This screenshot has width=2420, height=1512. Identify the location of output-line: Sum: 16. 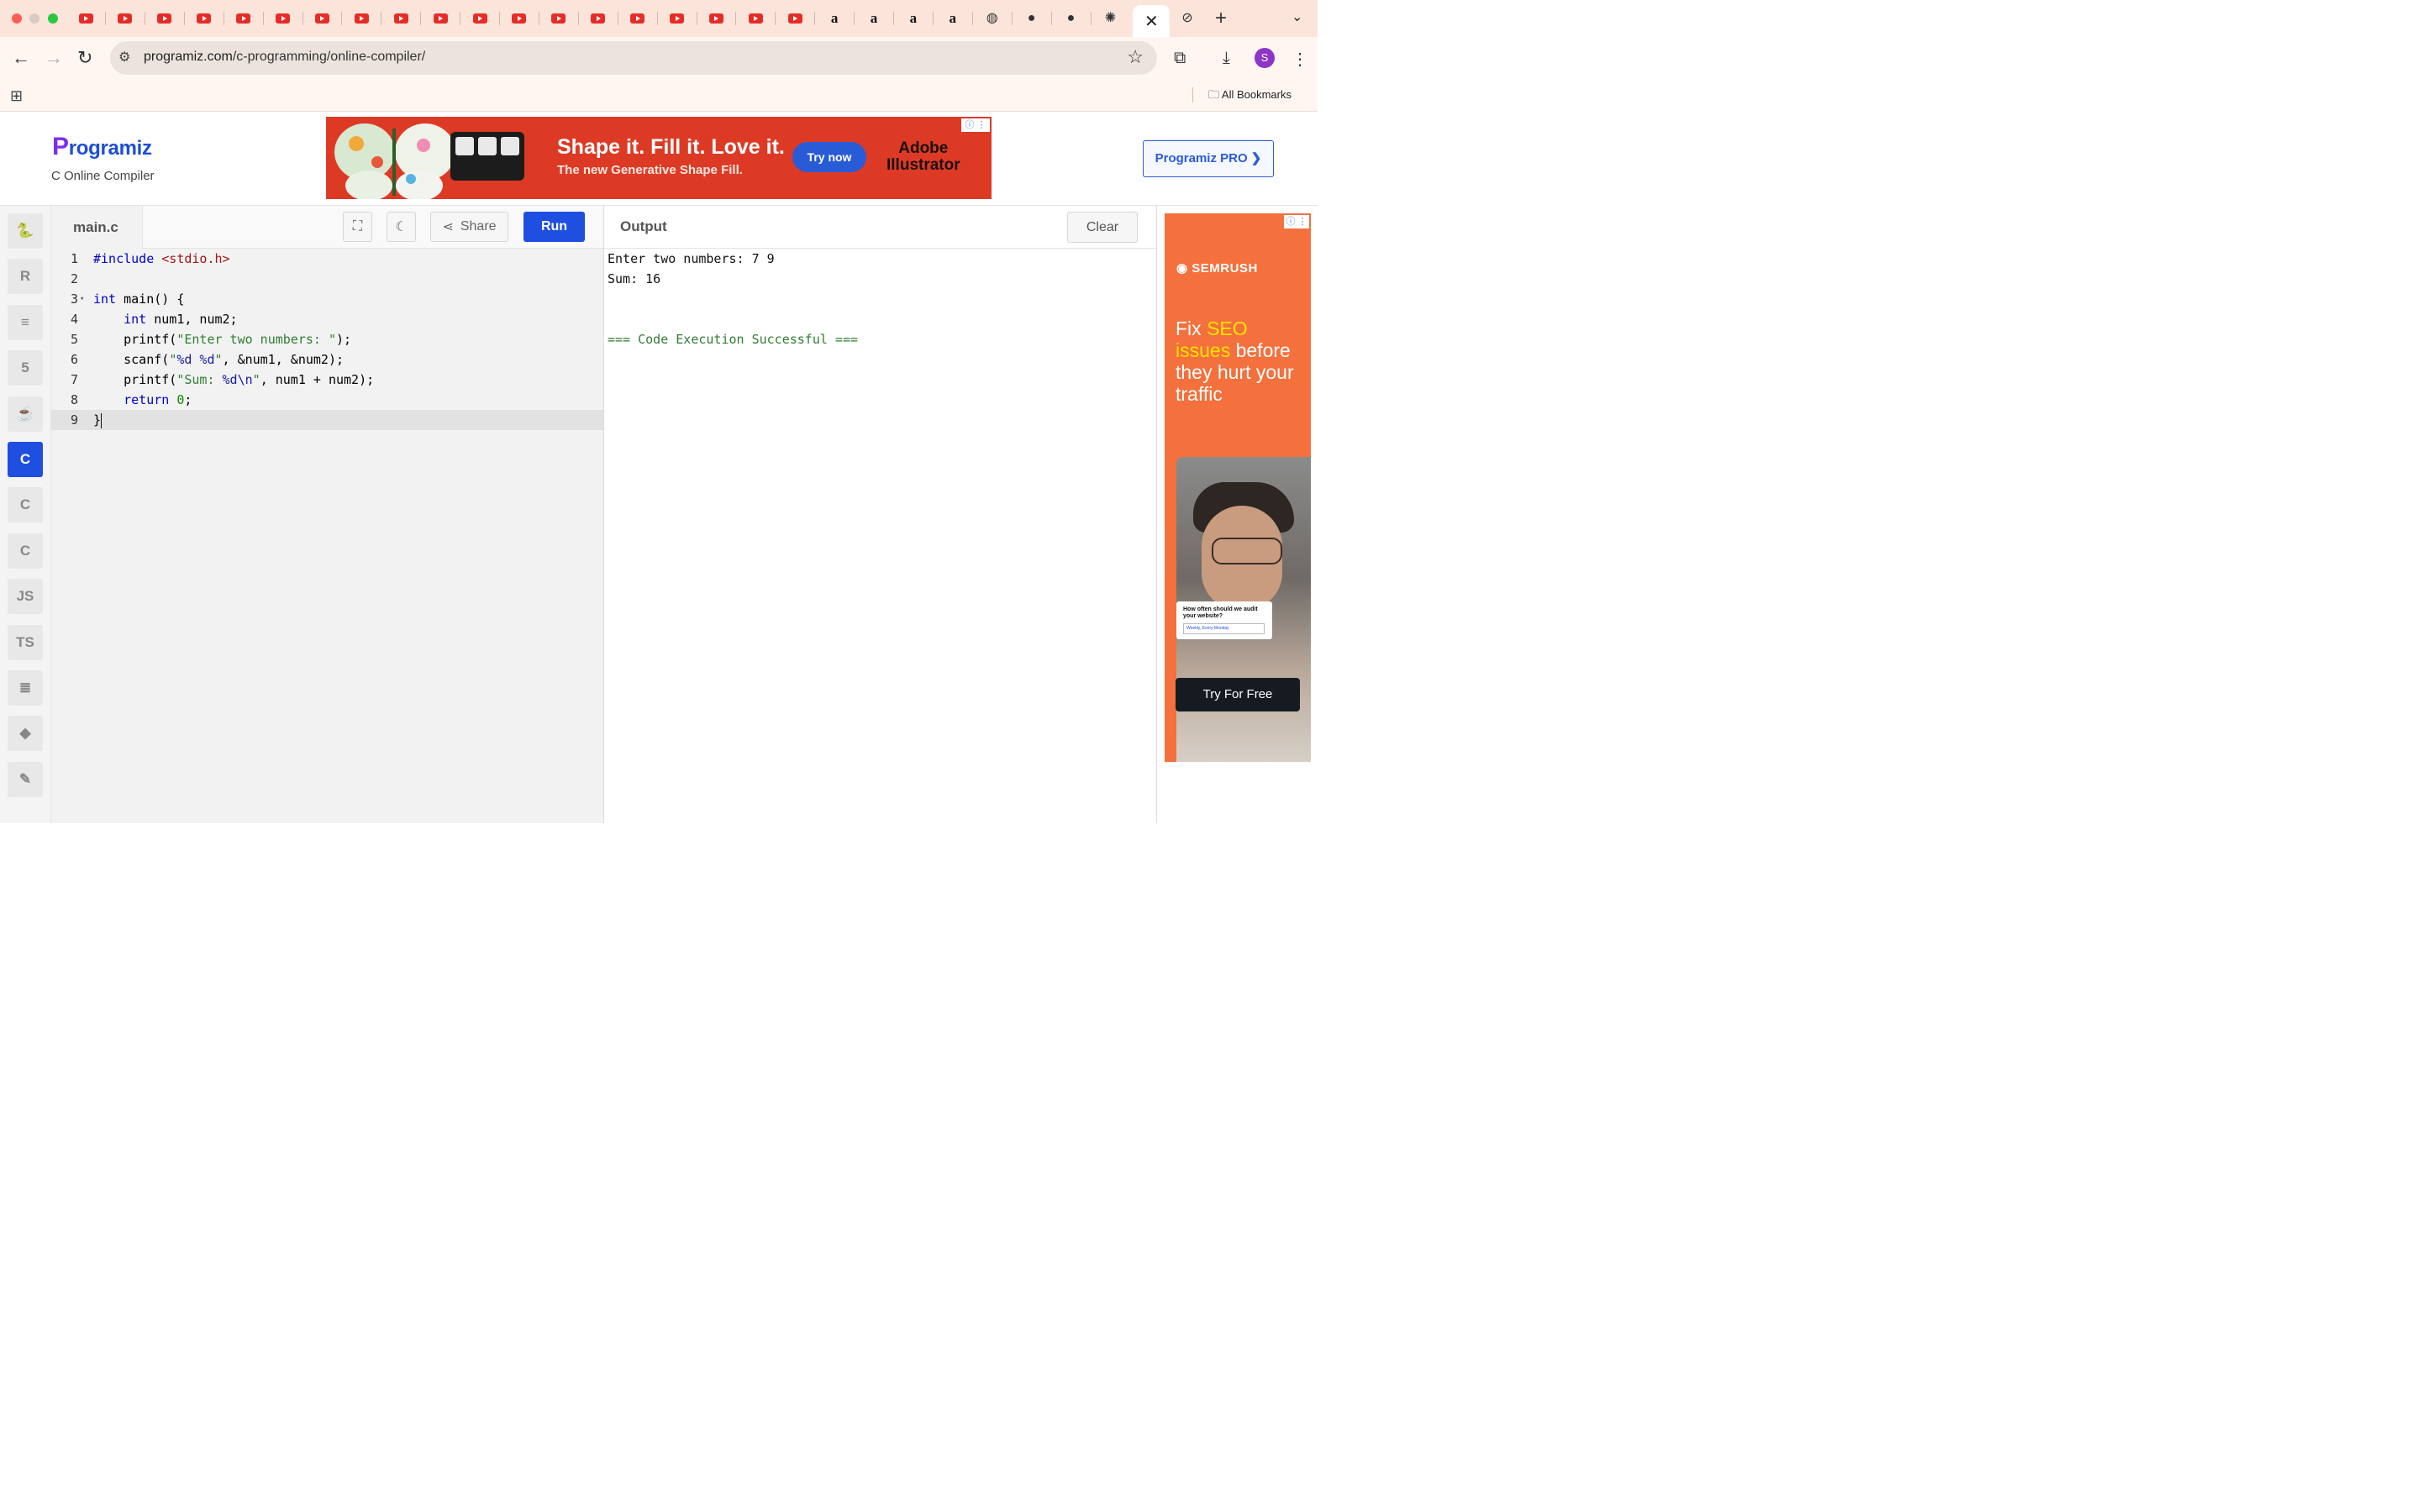
(634, 278).